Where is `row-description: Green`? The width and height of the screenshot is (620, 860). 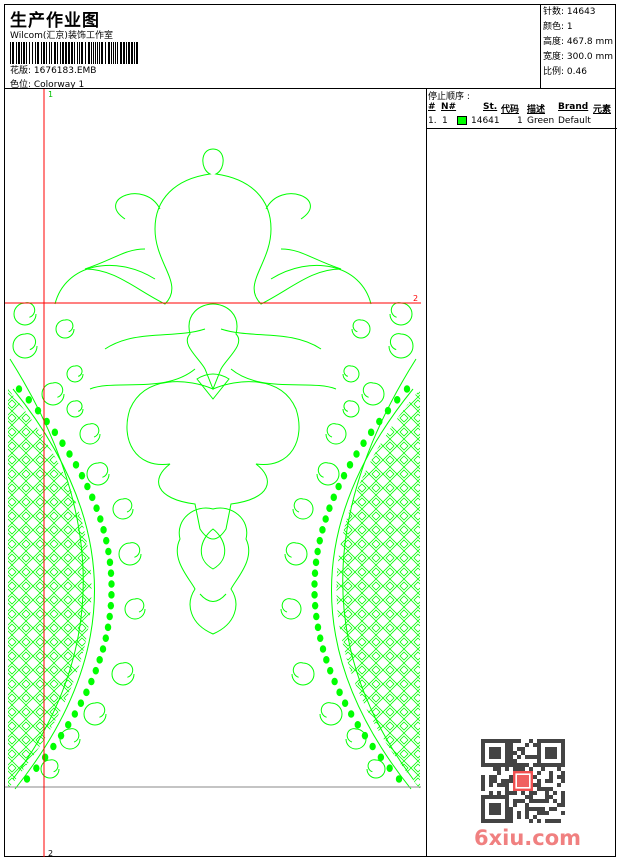
row-description: Green is located at coordinates (541, 121).